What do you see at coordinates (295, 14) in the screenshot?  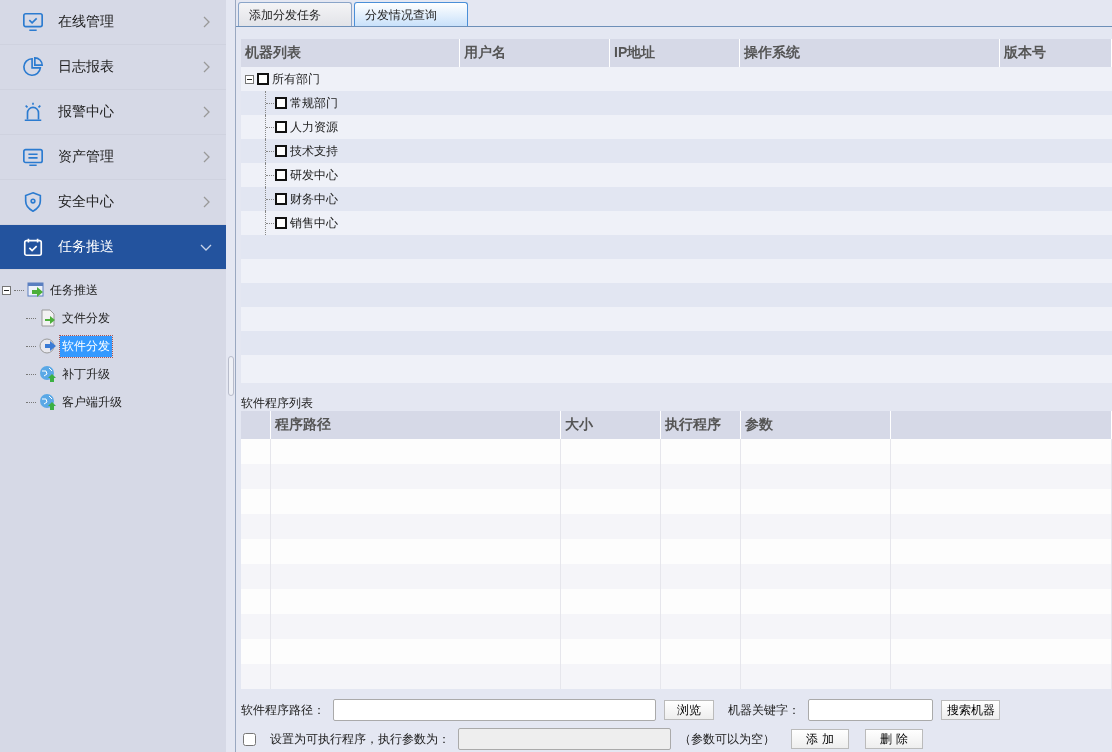 I see `tab: 添加分发任务` at bounding box center [295, 14].